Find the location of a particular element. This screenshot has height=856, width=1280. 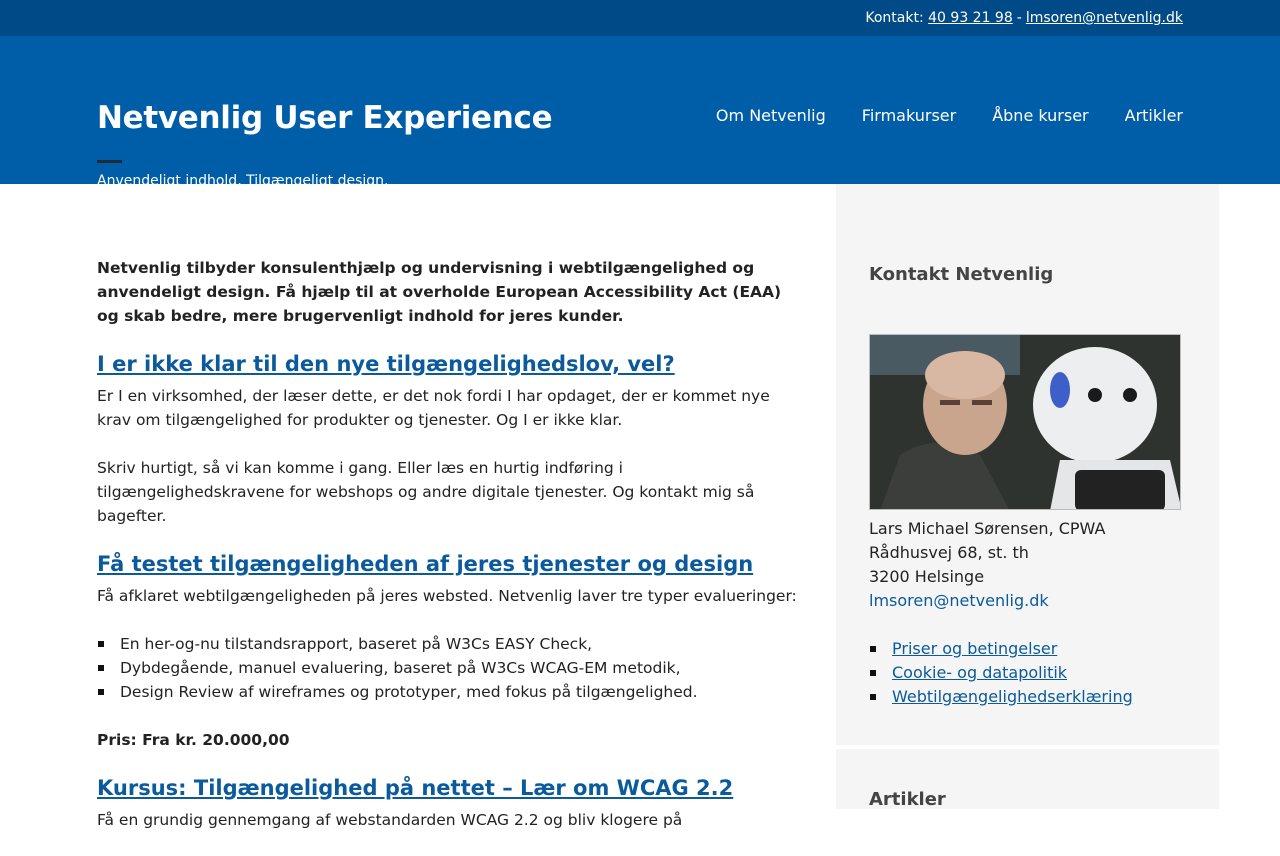

phone-link: 40 93 21 98 is located at coordinates (970, 18).